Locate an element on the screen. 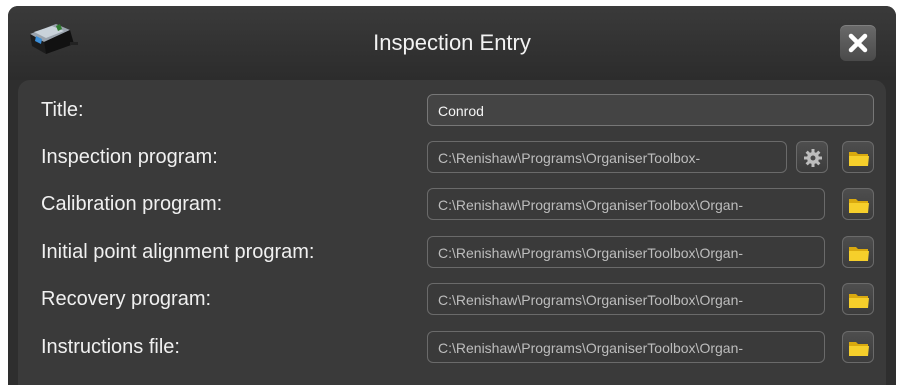  calibration-program-browse-button is located at coordinates (858, 204).